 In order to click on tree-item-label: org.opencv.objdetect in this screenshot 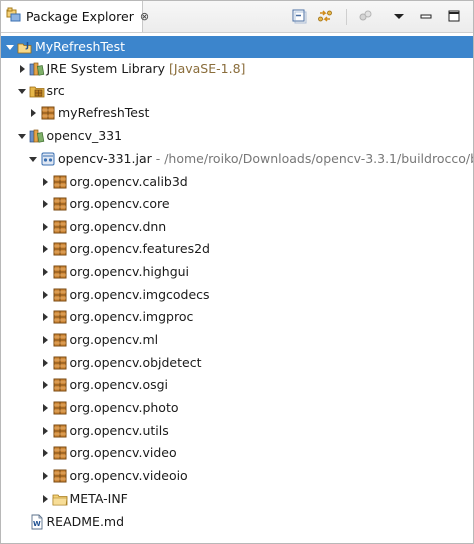, I will do `click(136, 363)`.